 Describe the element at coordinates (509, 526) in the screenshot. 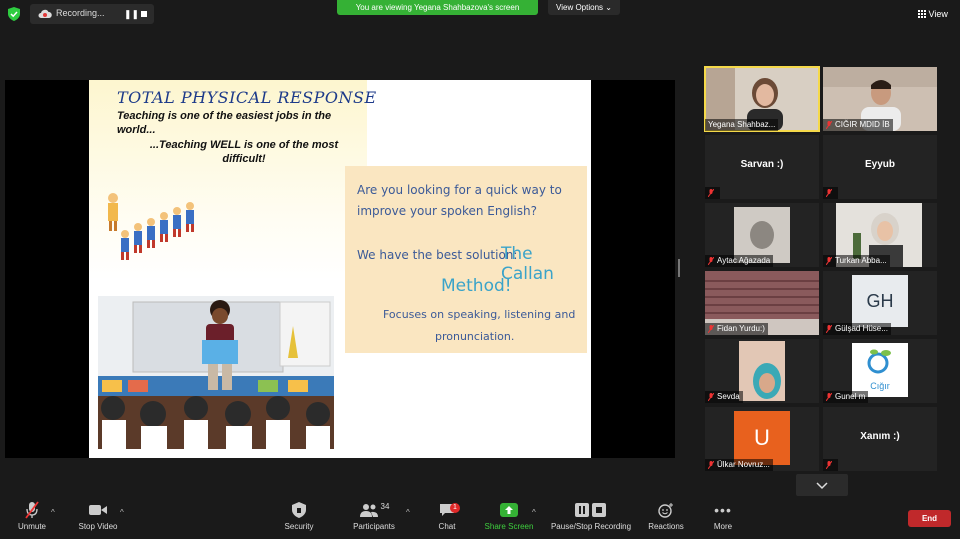

I see `share-screen-label: Share Screen` at that location.